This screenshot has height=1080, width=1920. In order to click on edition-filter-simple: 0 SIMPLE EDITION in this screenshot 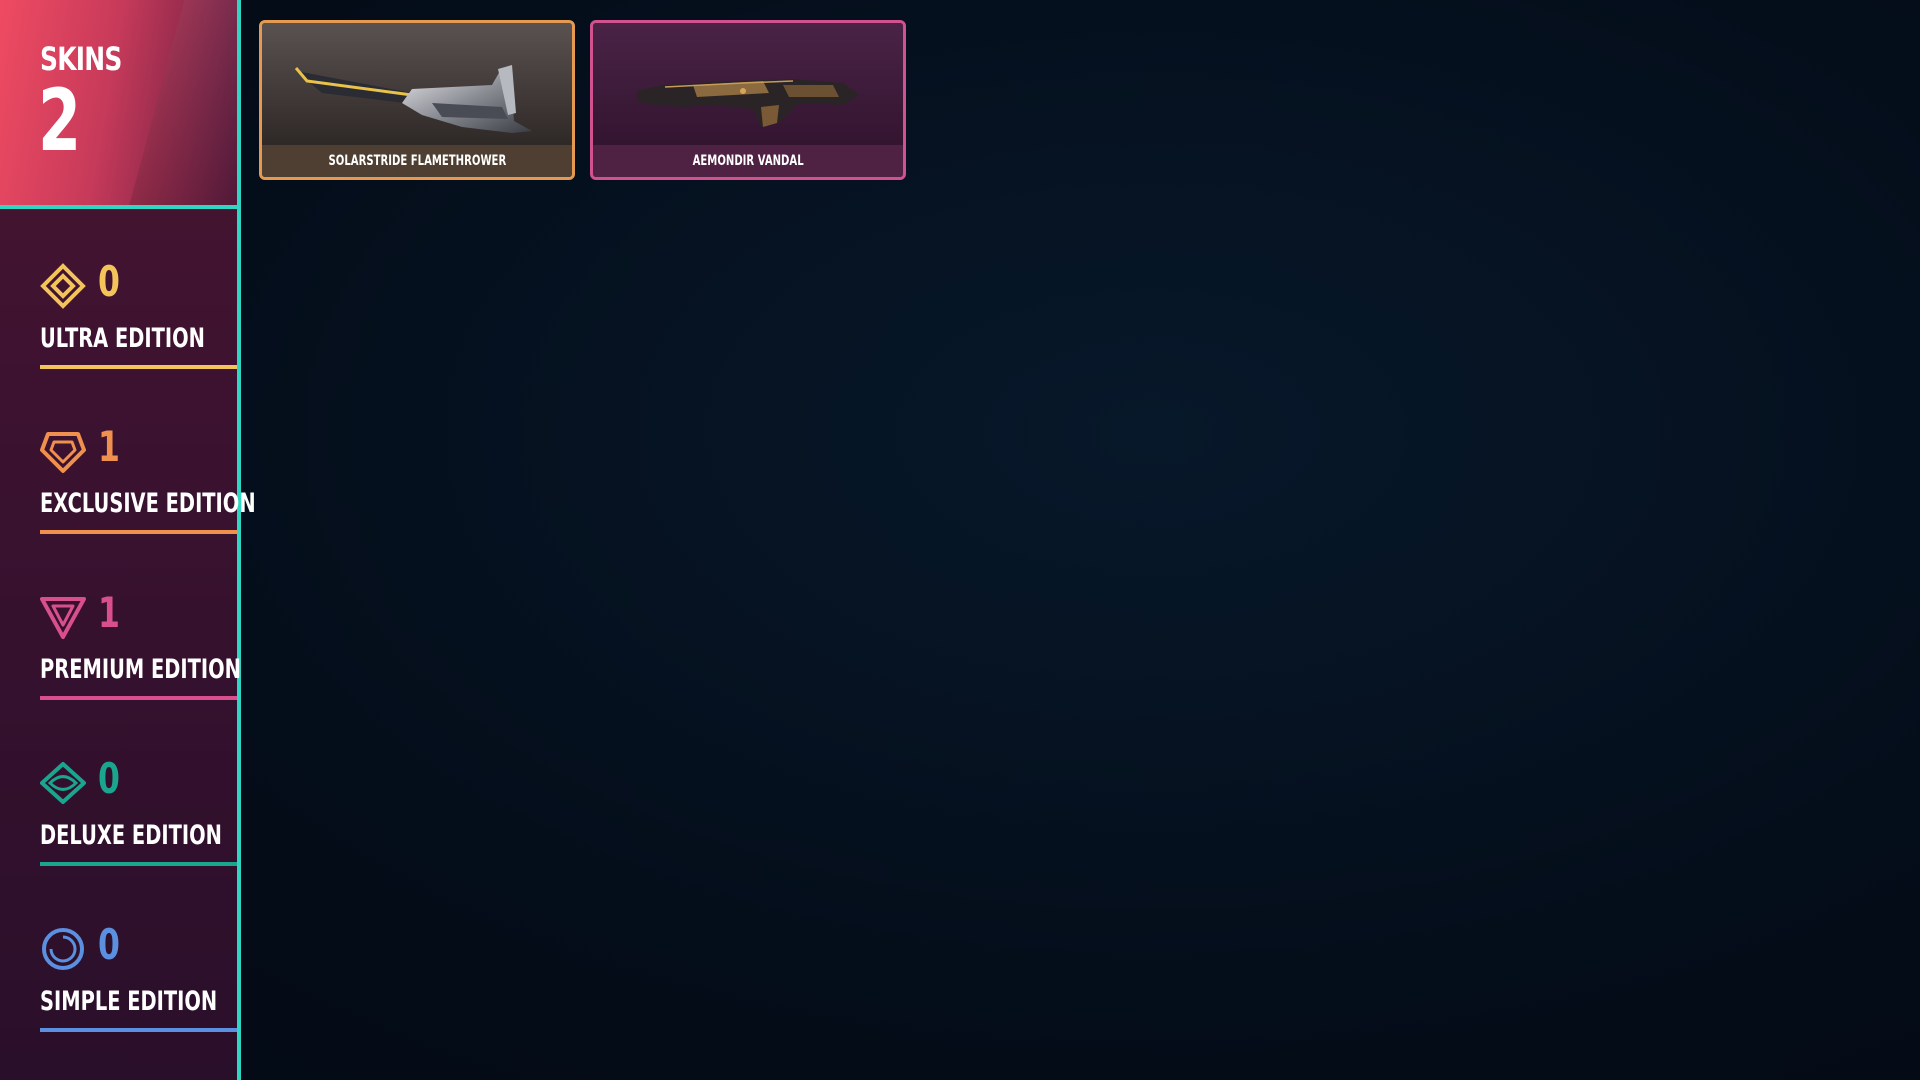, I will do `click(138, 988)`.